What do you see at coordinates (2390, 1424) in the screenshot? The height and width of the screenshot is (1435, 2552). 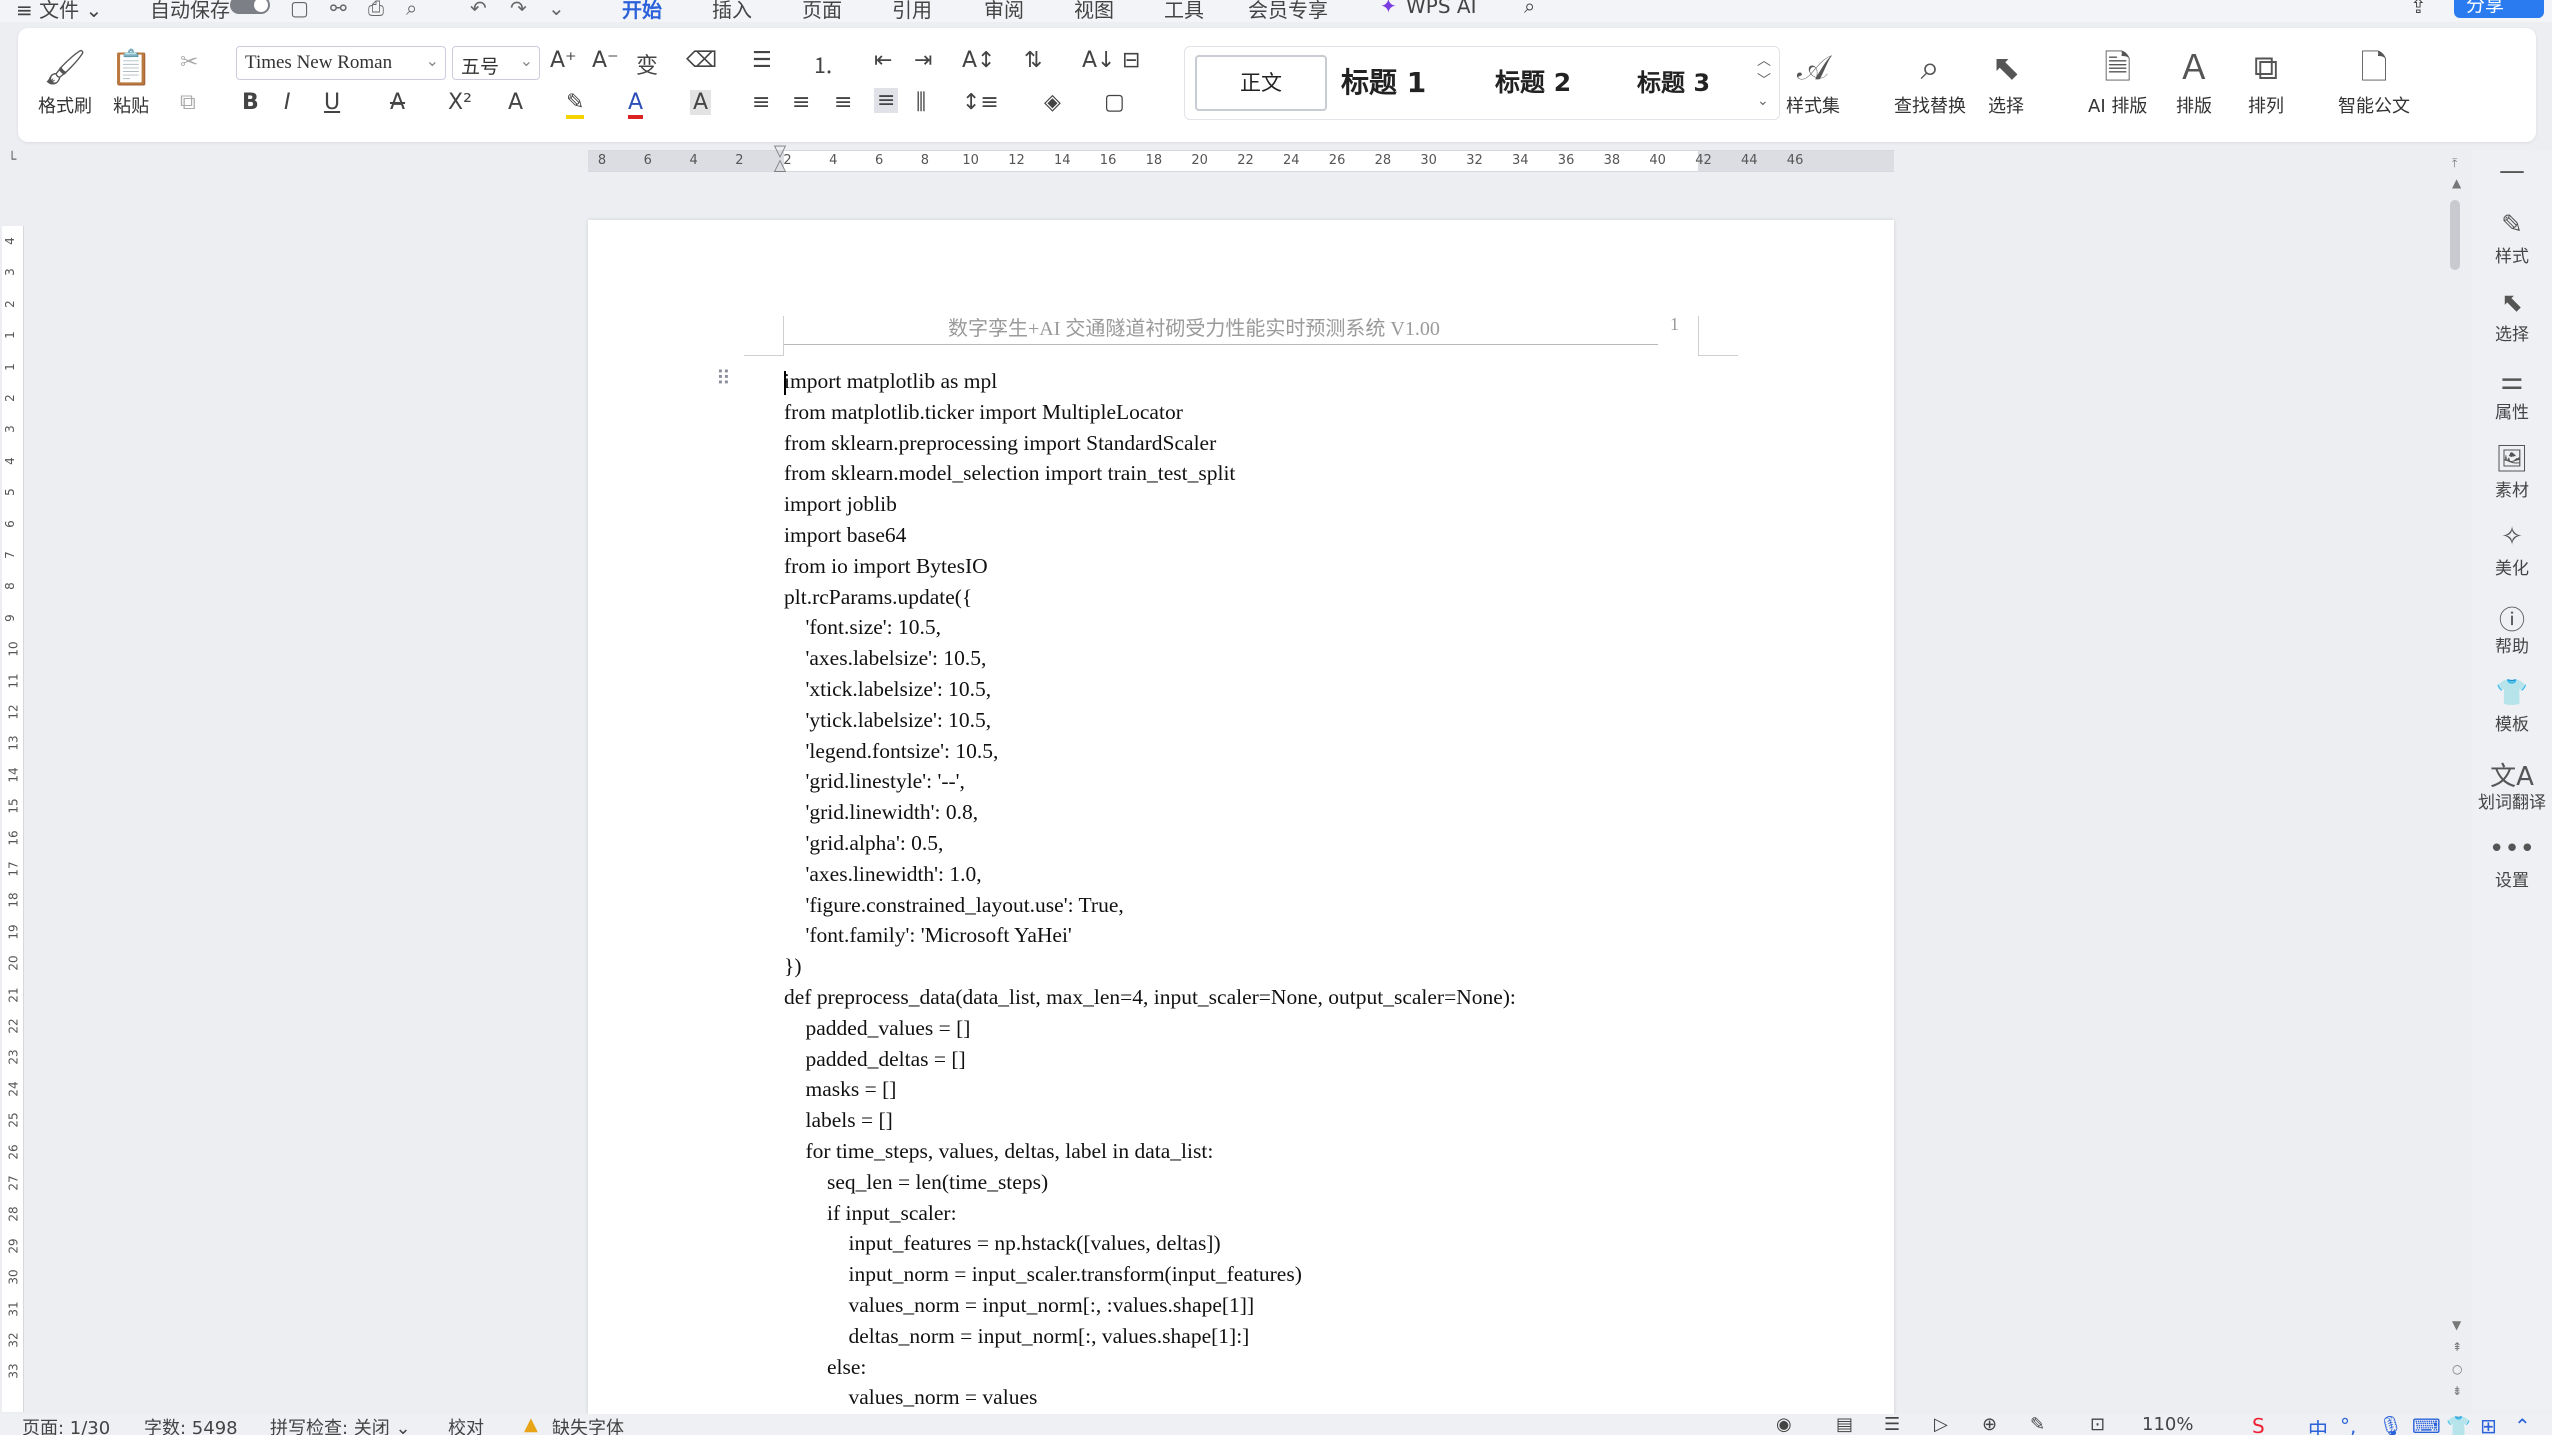 I see `ime-mic-icon: 🎙` at bounding box center [2390, 1424].